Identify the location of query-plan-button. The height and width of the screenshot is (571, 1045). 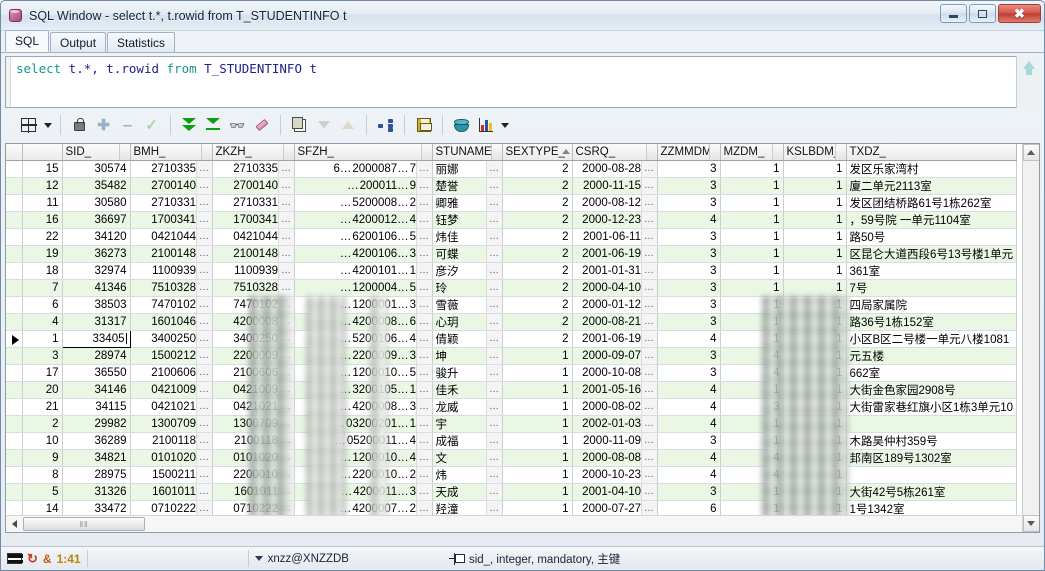
(385, 125).